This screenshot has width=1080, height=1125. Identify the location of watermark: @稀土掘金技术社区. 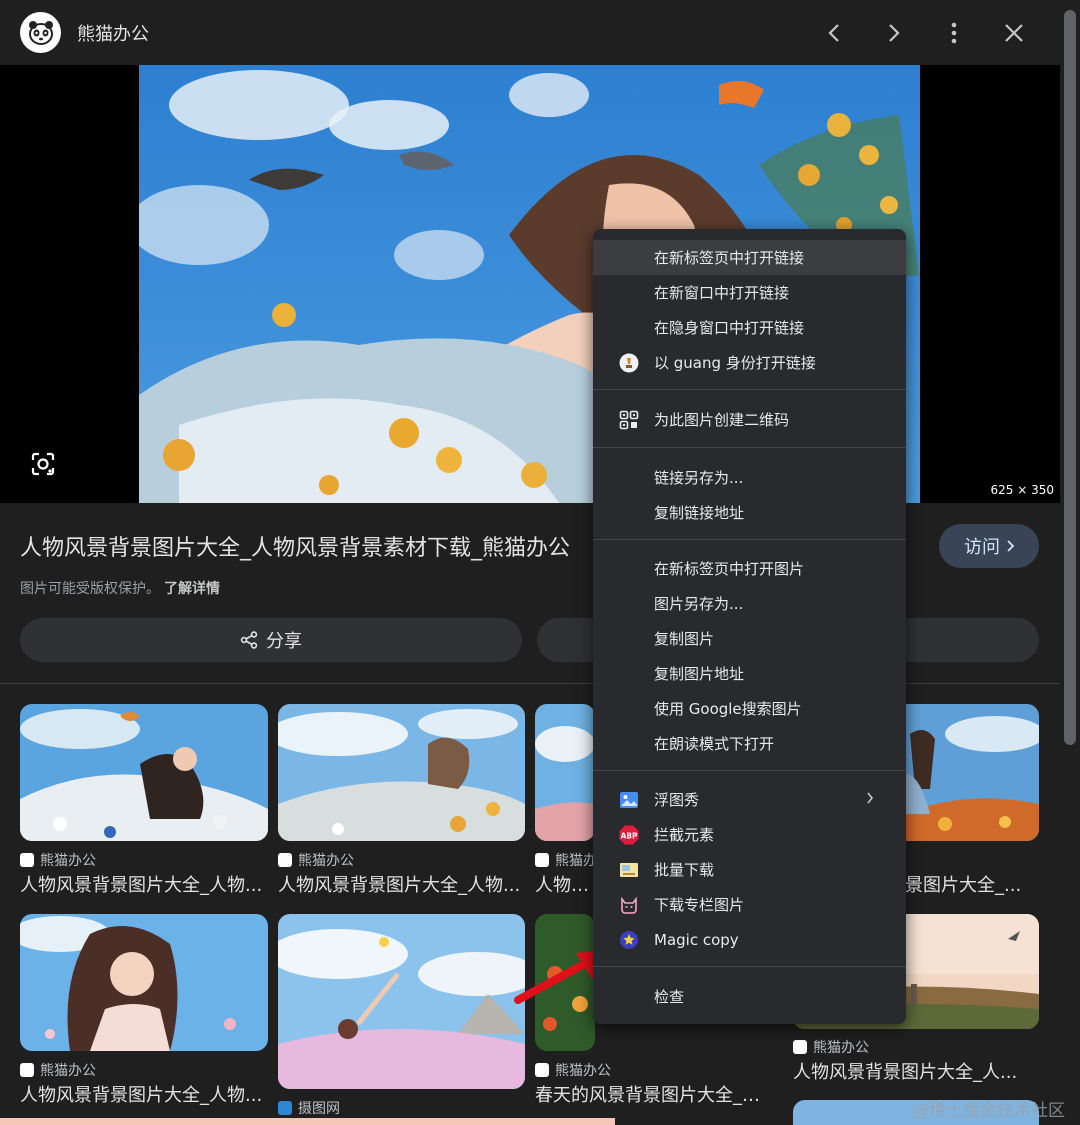
(988, 1111).